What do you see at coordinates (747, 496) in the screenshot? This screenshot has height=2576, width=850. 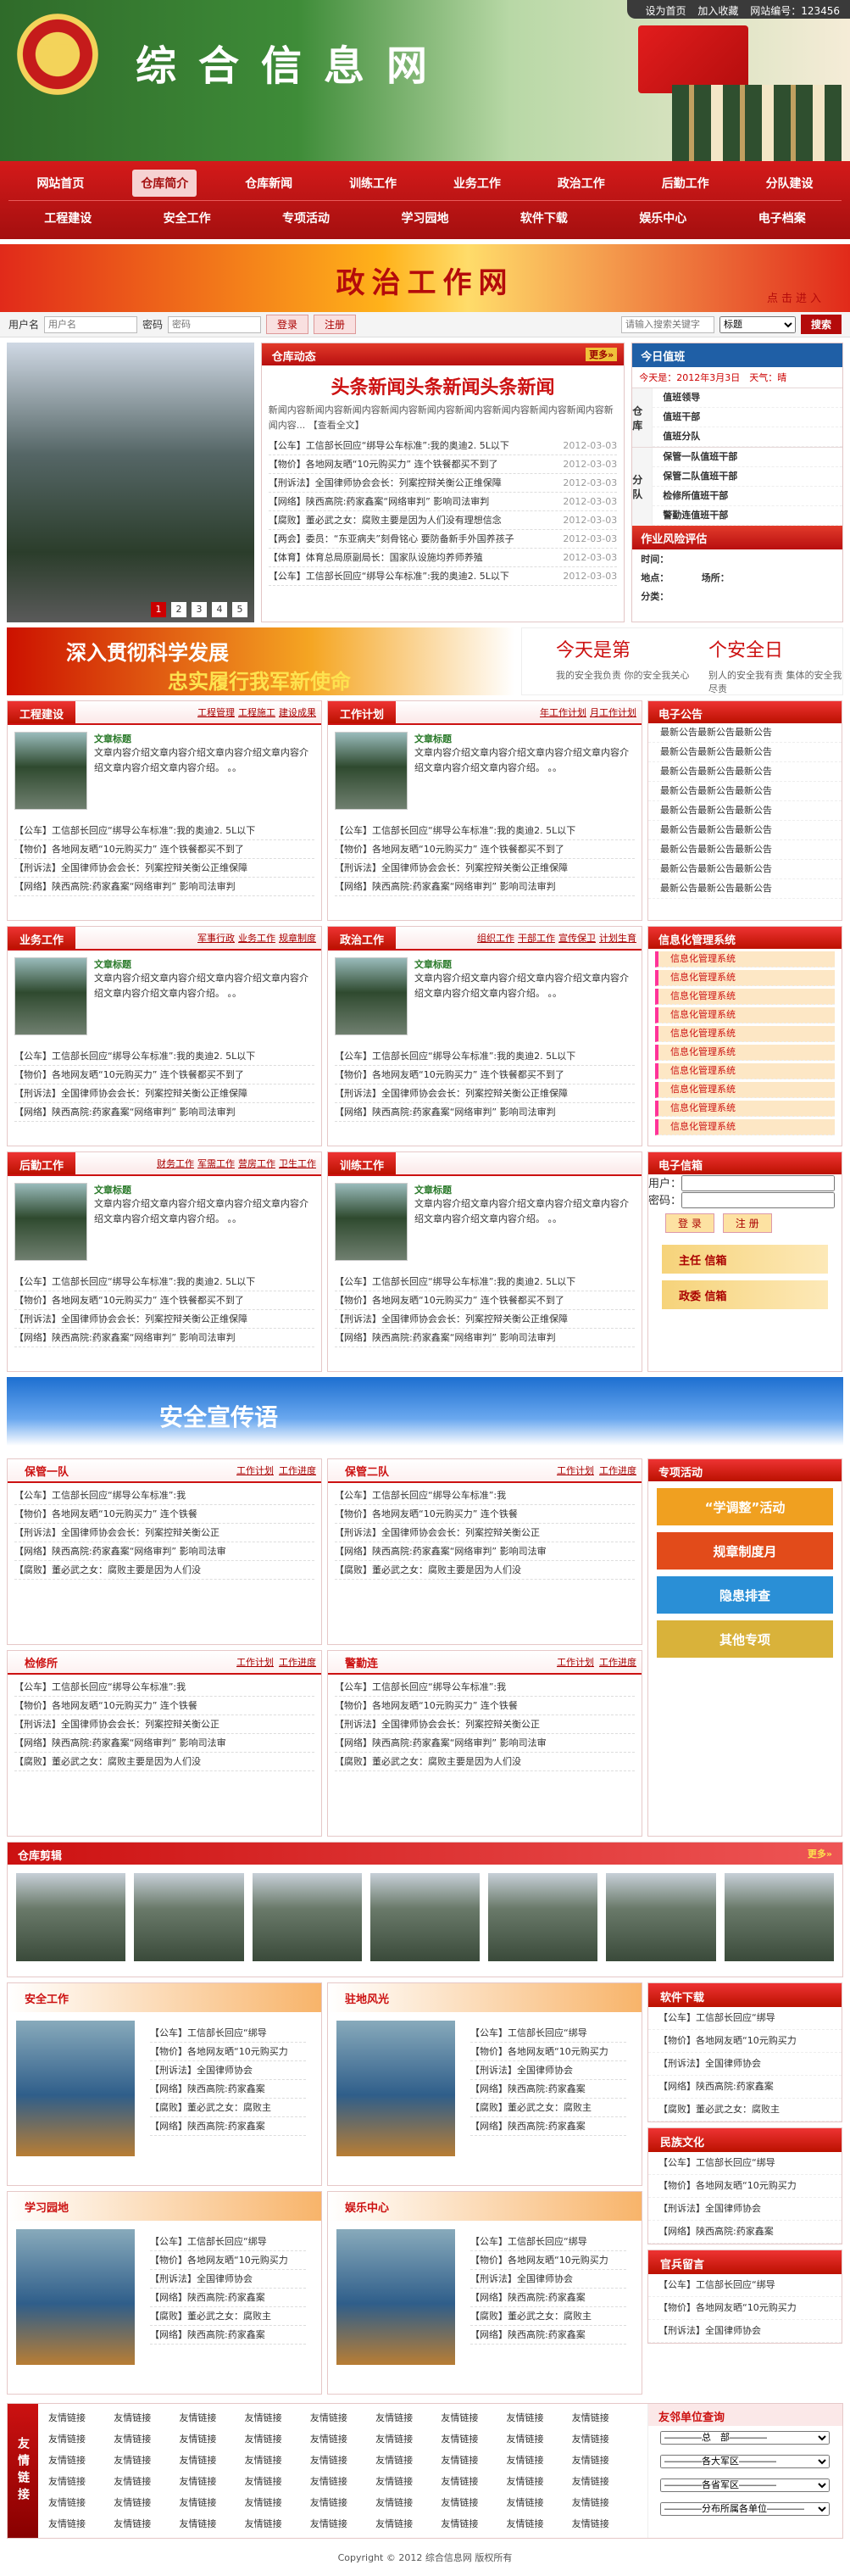 I see `duty-item: 检修所值班干部` at bounding box center [747, 496].